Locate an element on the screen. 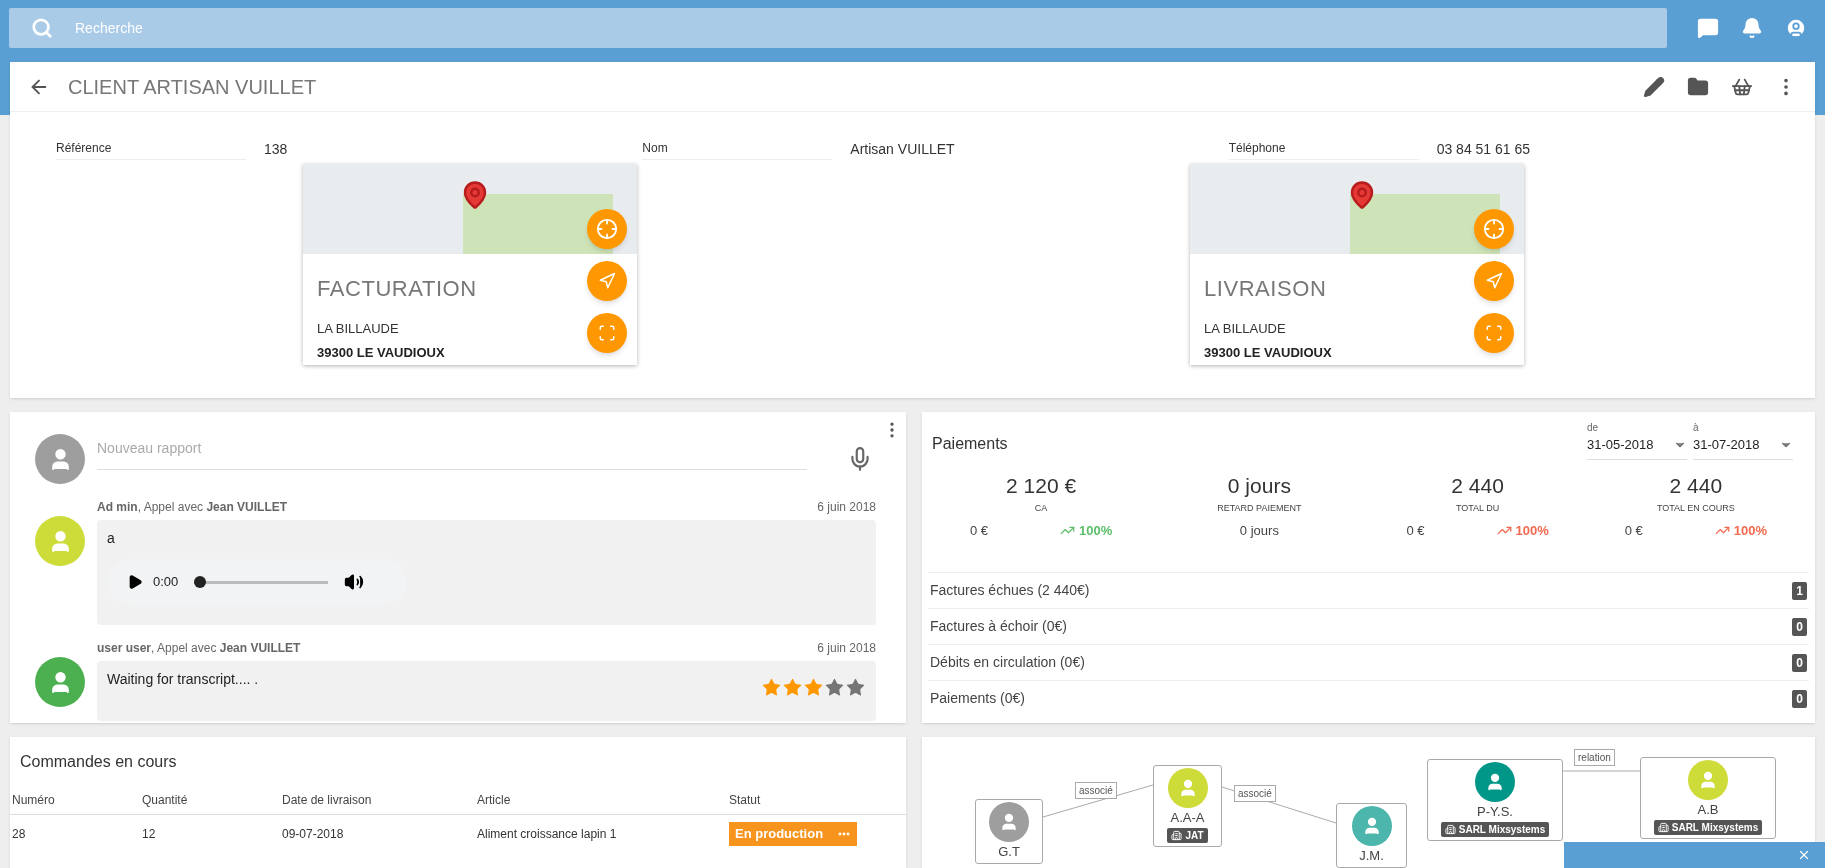  list-item-label: Paiements (0€) is located at coordinates (977, 698).